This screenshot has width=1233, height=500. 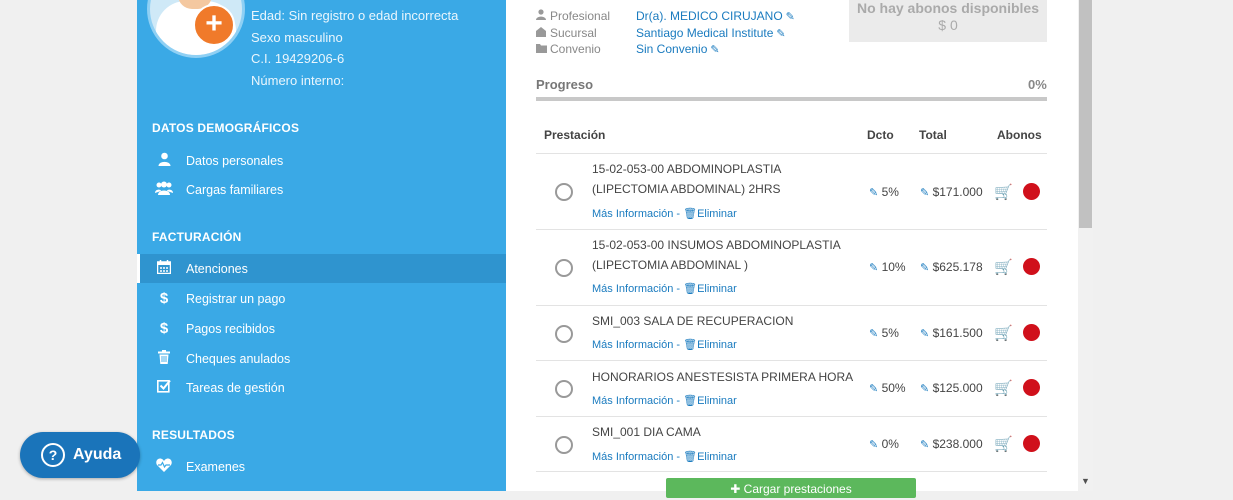 I want to click on row-total: ✎ $625.178, so click(x=950, y=267).